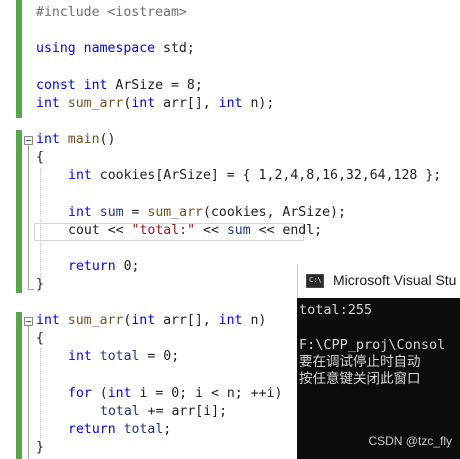 The height and width of the screenshot is (459, 460). I want to click on code-line: return 0;, so click(103, 267).